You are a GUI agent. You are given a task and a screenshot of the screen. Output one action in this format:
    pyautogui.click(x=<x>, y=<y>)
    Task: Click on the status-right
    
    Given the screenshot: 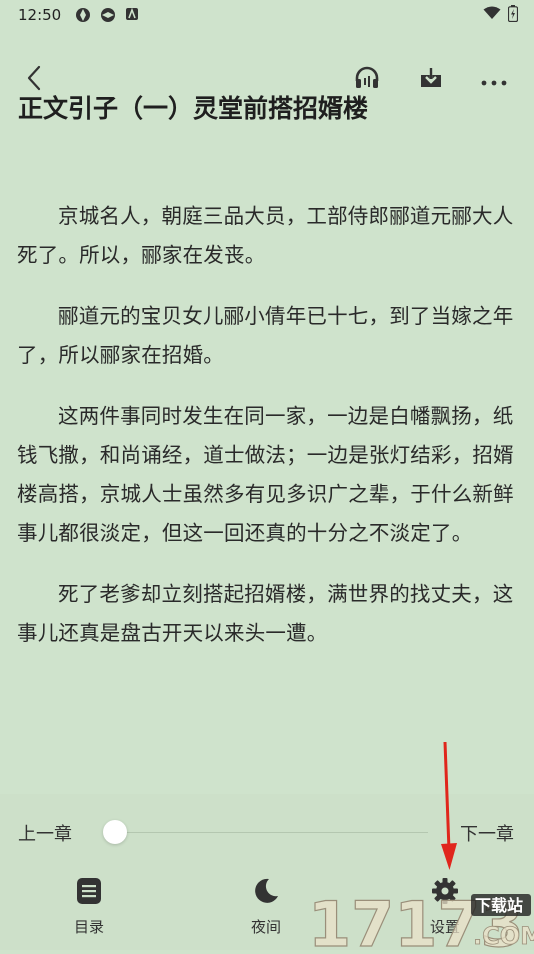 What is the action you would take?
    pyautogui.click(x=501, y=15)
    